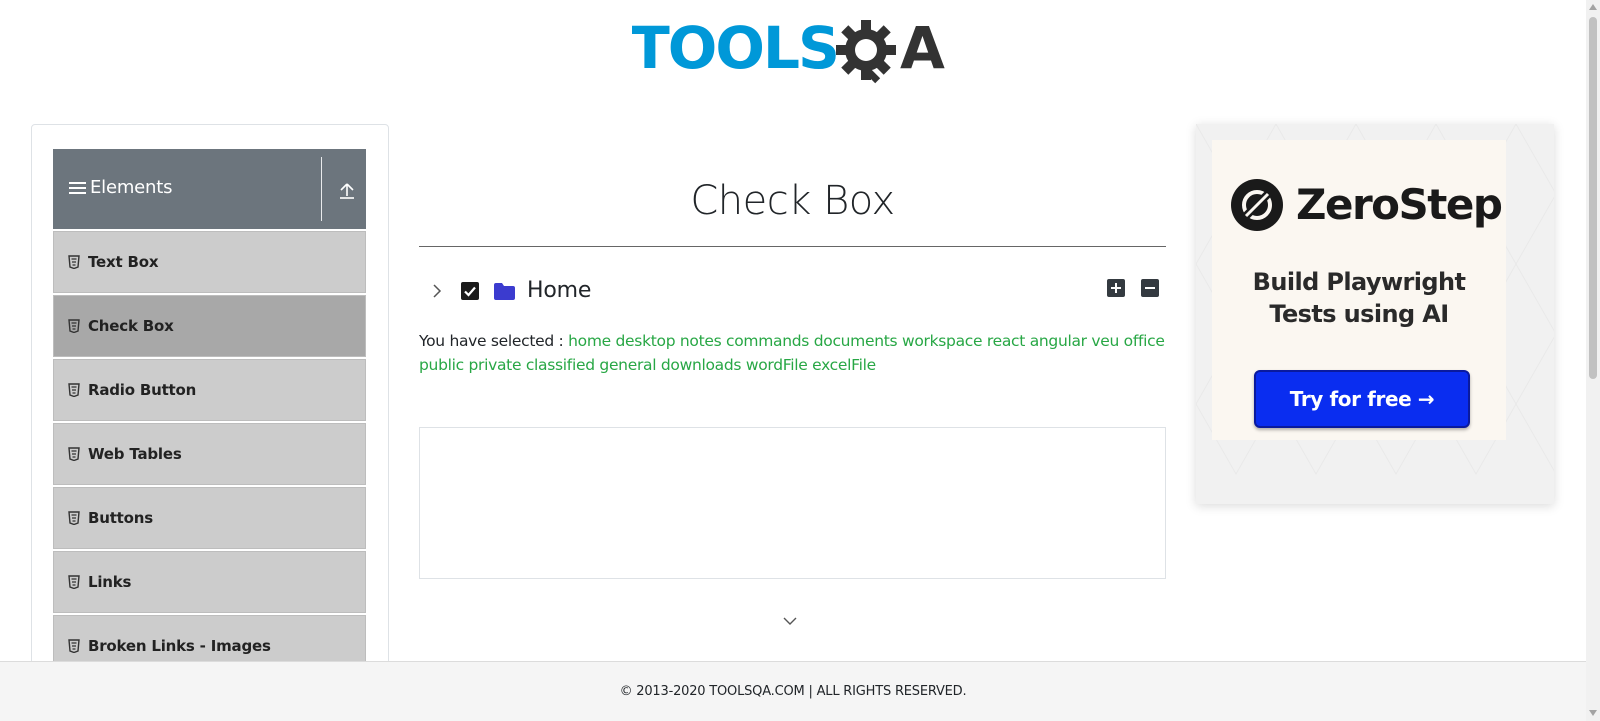 Image resolution: width=1600 pixels, height=721 pixels. I want to click on toolsqa-logo-graphic: TOOLS A, so click(788, 50).